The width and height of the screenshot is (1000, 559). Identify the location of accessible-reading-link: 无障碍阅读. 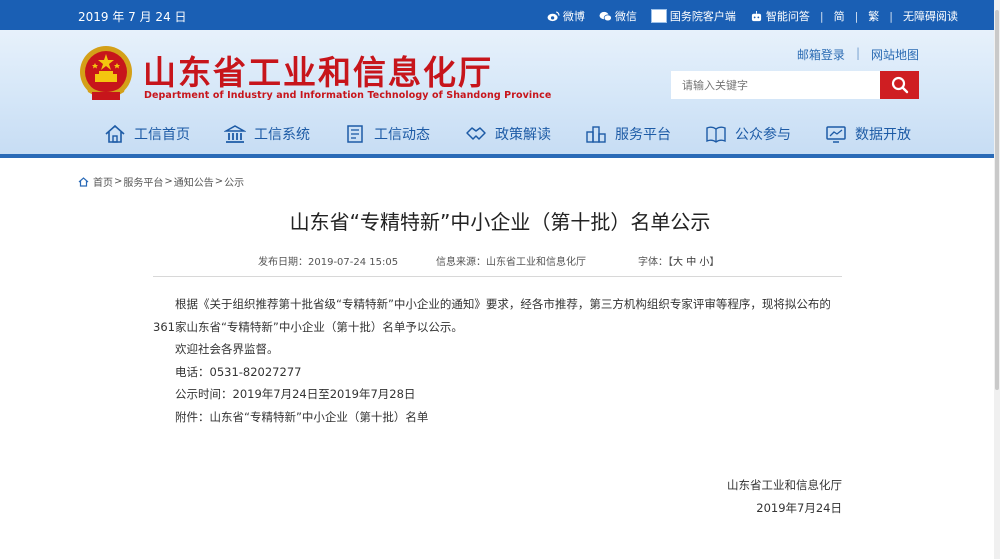
(930, 16).